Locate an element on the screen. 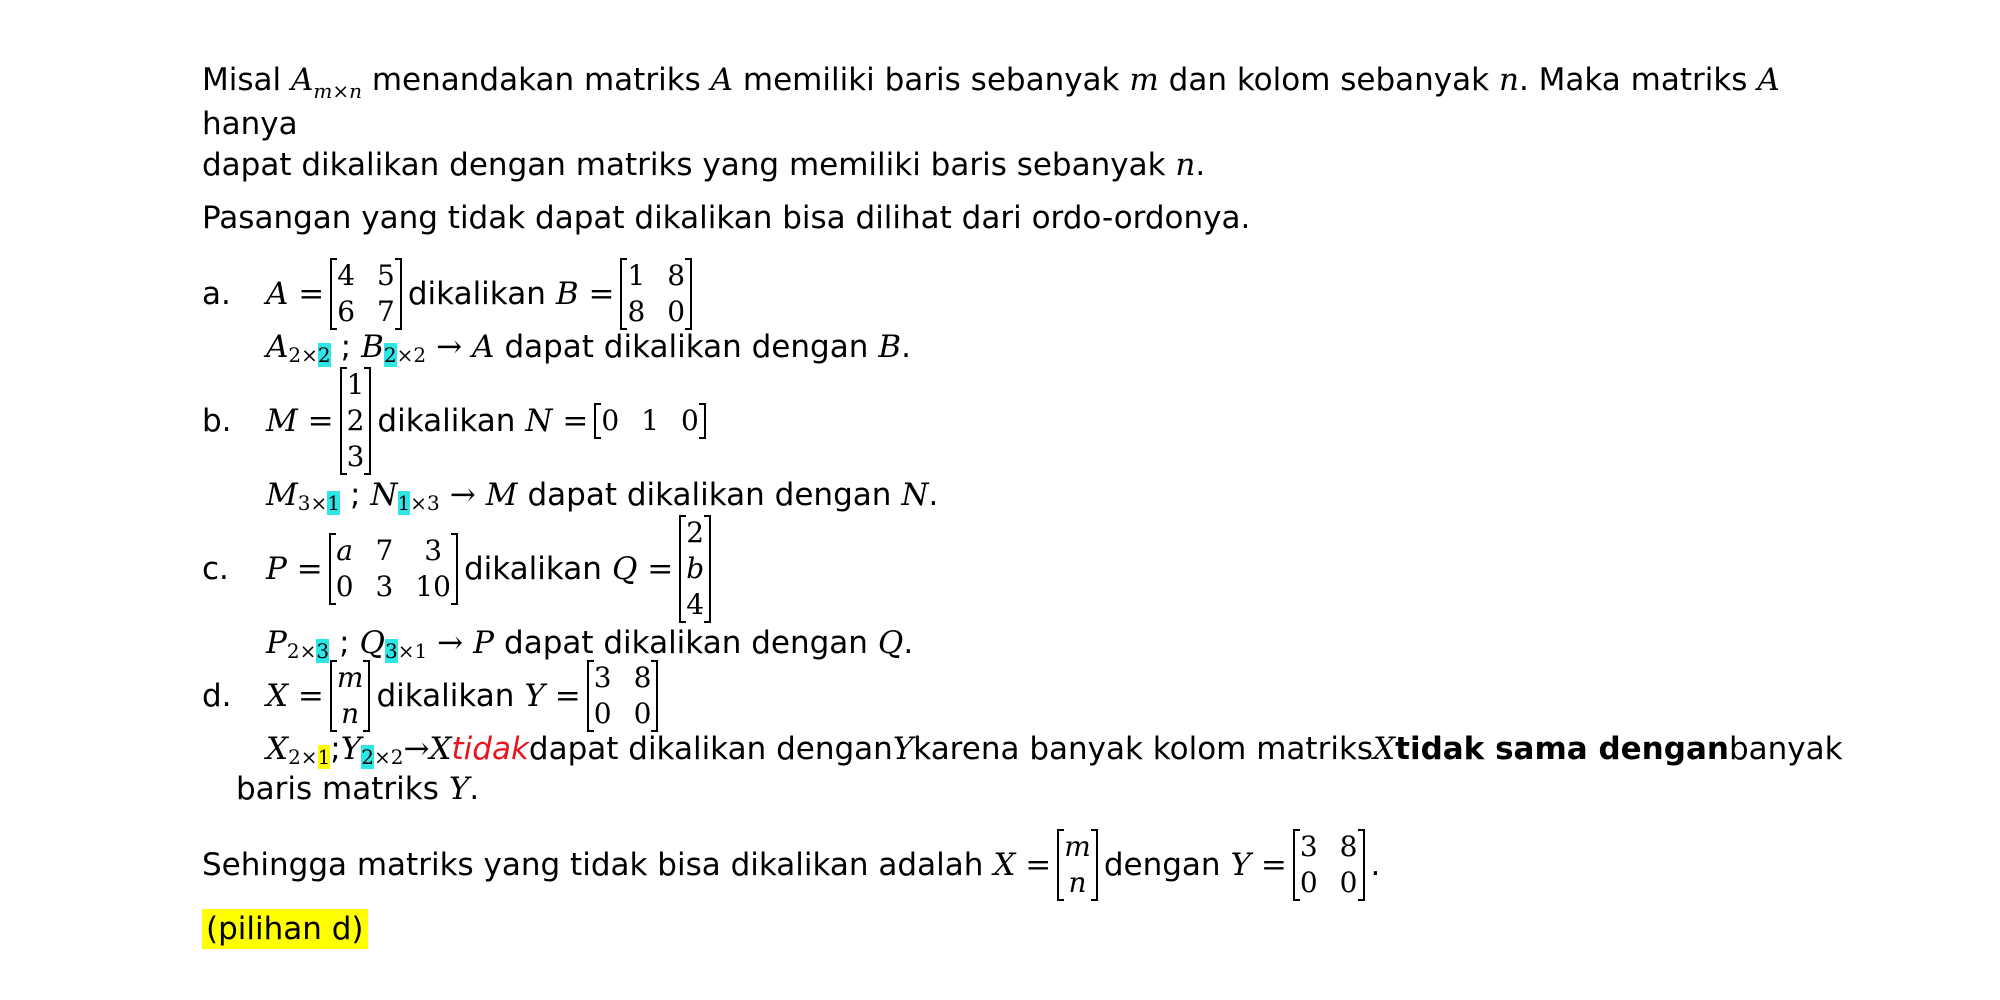 This screenshot has height=1000, width=2000. matrix-b: 18 80 is located at coordinates (656, 294).